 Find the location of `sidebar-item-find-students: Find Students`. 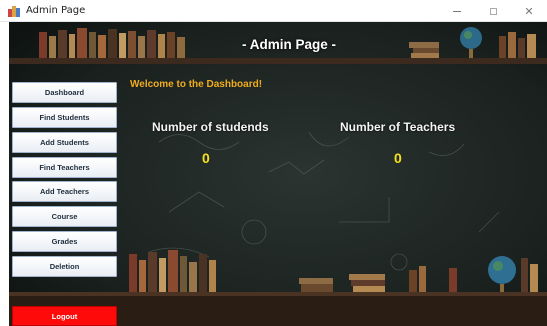

sidebar-item-find-students: Find Students is located at coordinates (64, 117).